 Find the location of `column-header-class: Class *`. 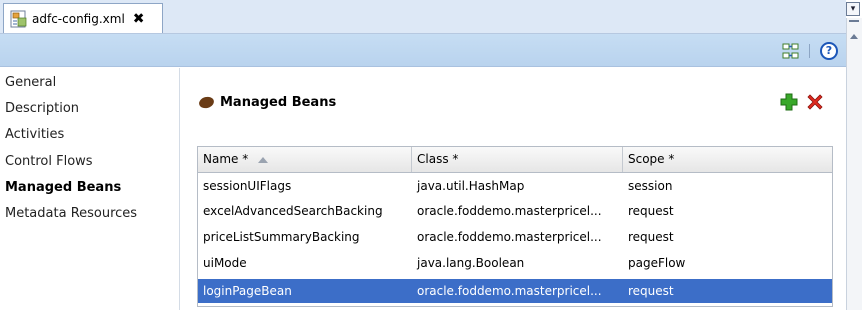

column-header-class: Class * is located at coordinates (517, 159).